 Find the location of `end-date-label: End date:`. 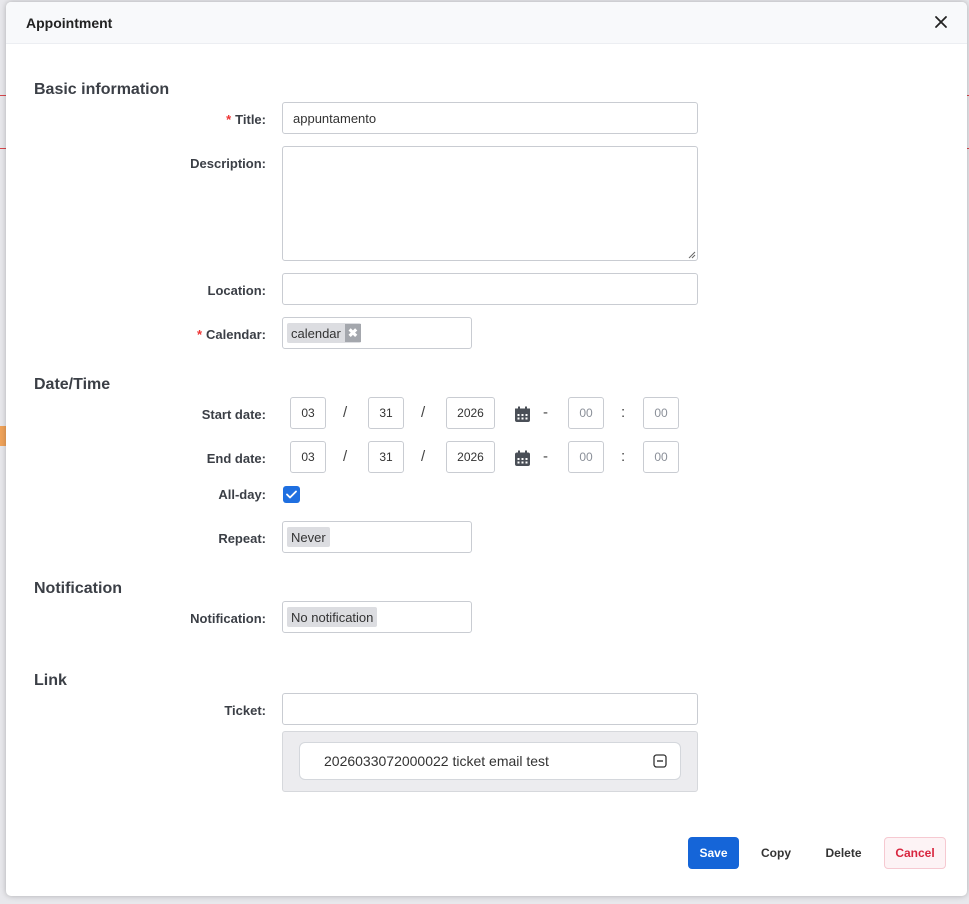

end-date-label: End date: is located at coordinates (236, 458).